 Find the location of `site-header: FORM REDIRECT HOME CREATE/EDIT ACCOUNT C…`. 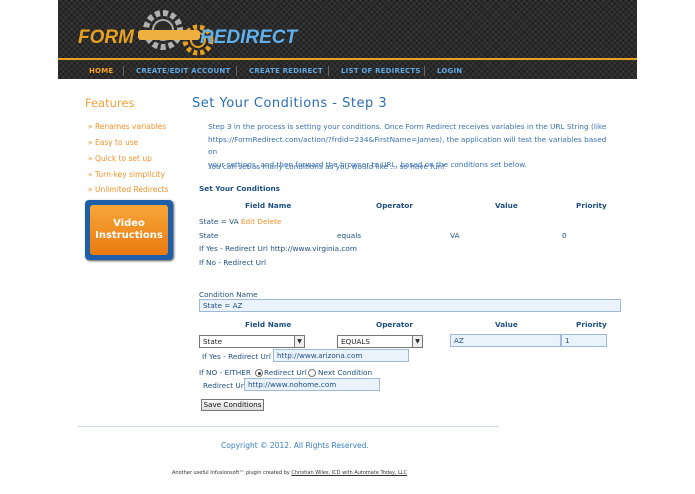

site-header: FORM REDIRECT HOME CREATE/EDIT ACCOUNT C… is located at coordinates (347, 39).